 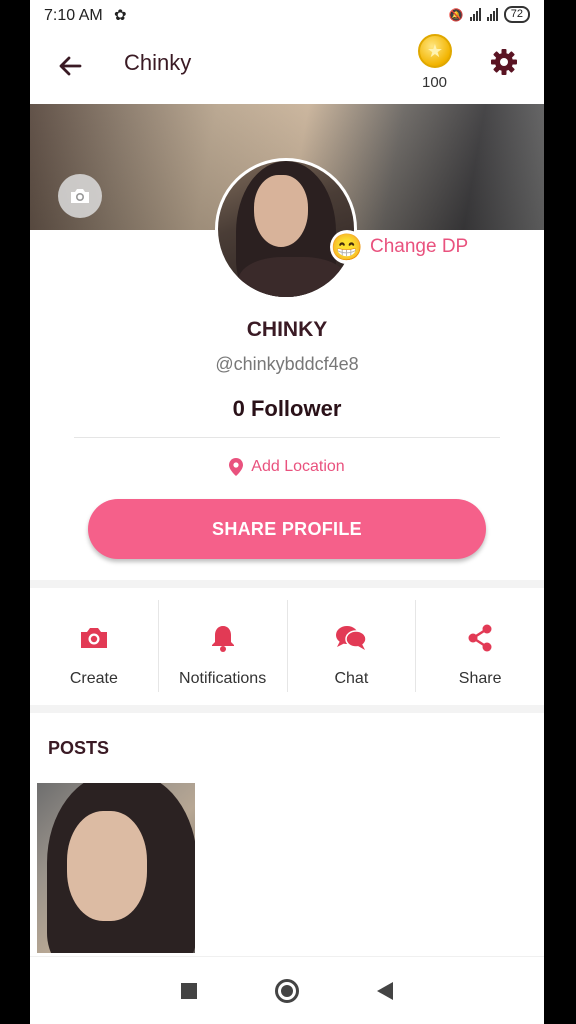 What do you see at coordinates (287, 16) in the screenshot?
I see `status-bar: 7:10 AM ✿ 🔕 72` at bounding box center [287, 16].